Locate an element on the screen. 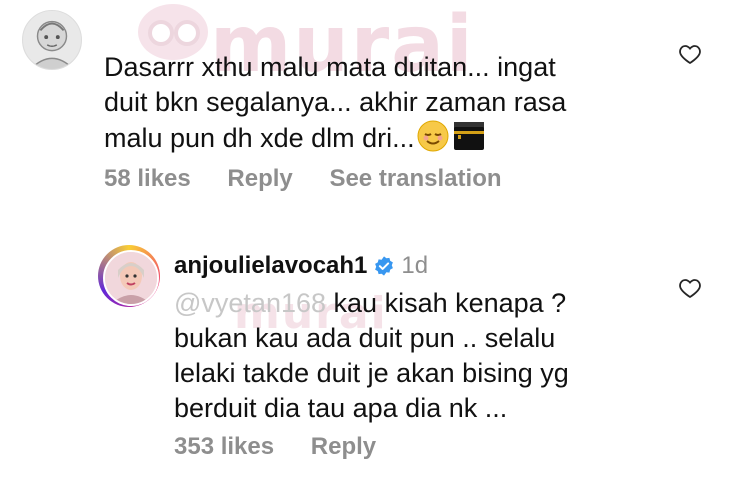 Image resolution: width=750 pixels, height=485 pixels. mention-link: @vyetan168 is located at coordinates (250, 303).